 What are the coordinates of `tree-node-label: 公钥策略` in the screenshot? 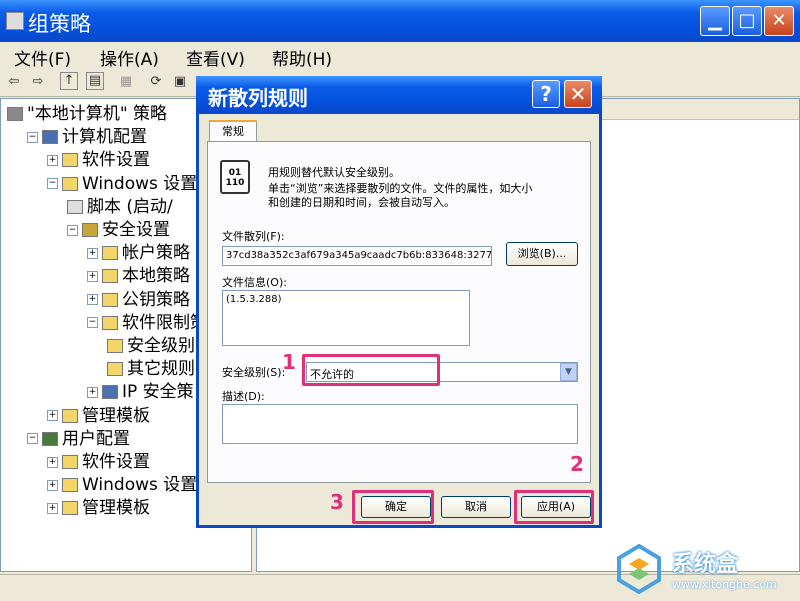 It's located at (156, 299).